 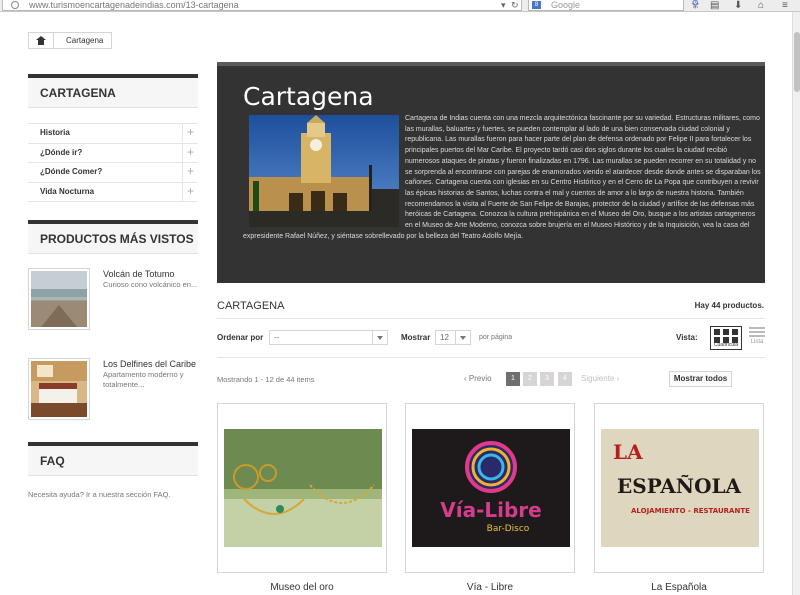 I want to click on dropdown-arrow-icon: ▾, so click(x=503, y=5).